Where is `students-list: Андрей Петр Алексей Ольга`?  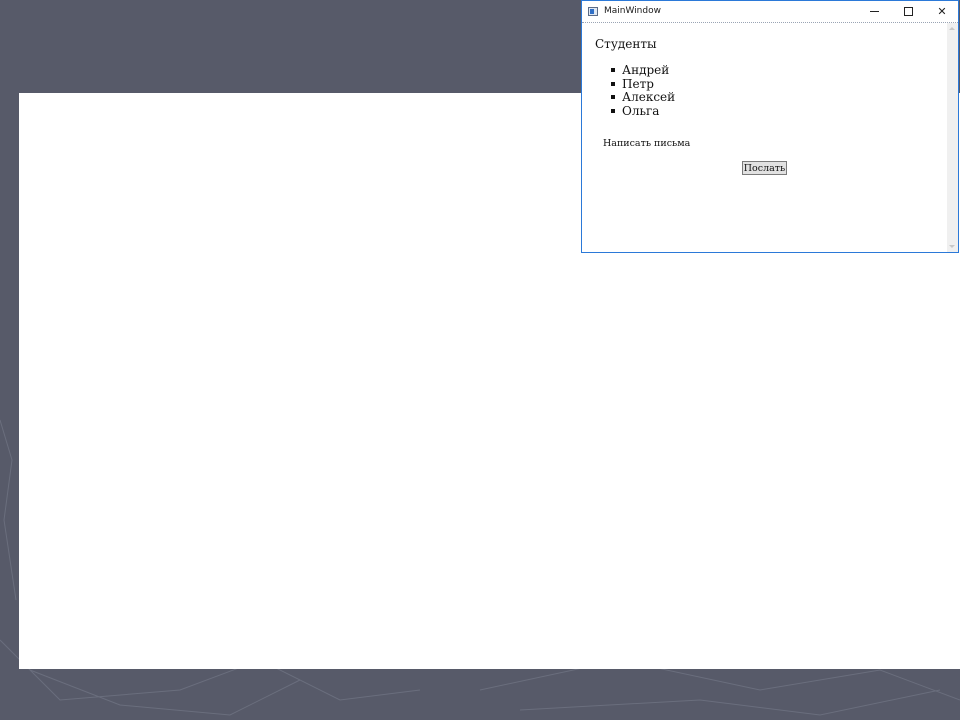
students-list: Андрей Петр Алексей Ольга is located at coordinates (643, 90).